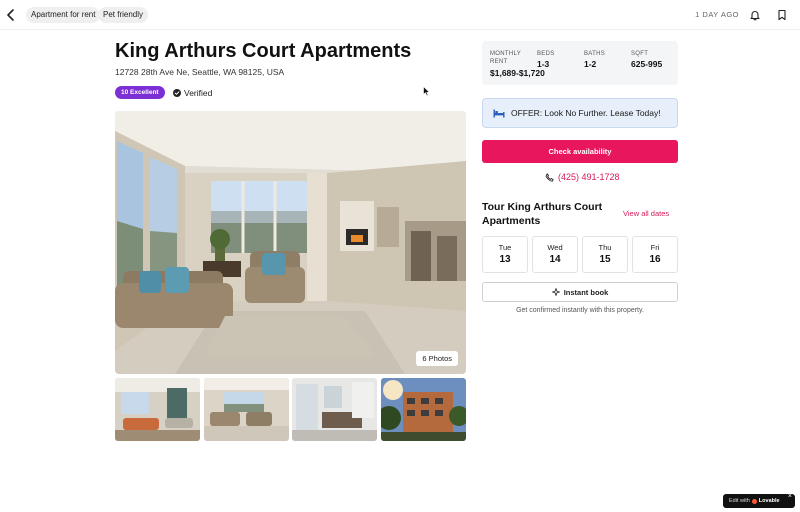 The image size is (800, 512). Describe the element at coordinates (427, 91) in the screenshot. I see `mouse-cursor-icon` at that location.